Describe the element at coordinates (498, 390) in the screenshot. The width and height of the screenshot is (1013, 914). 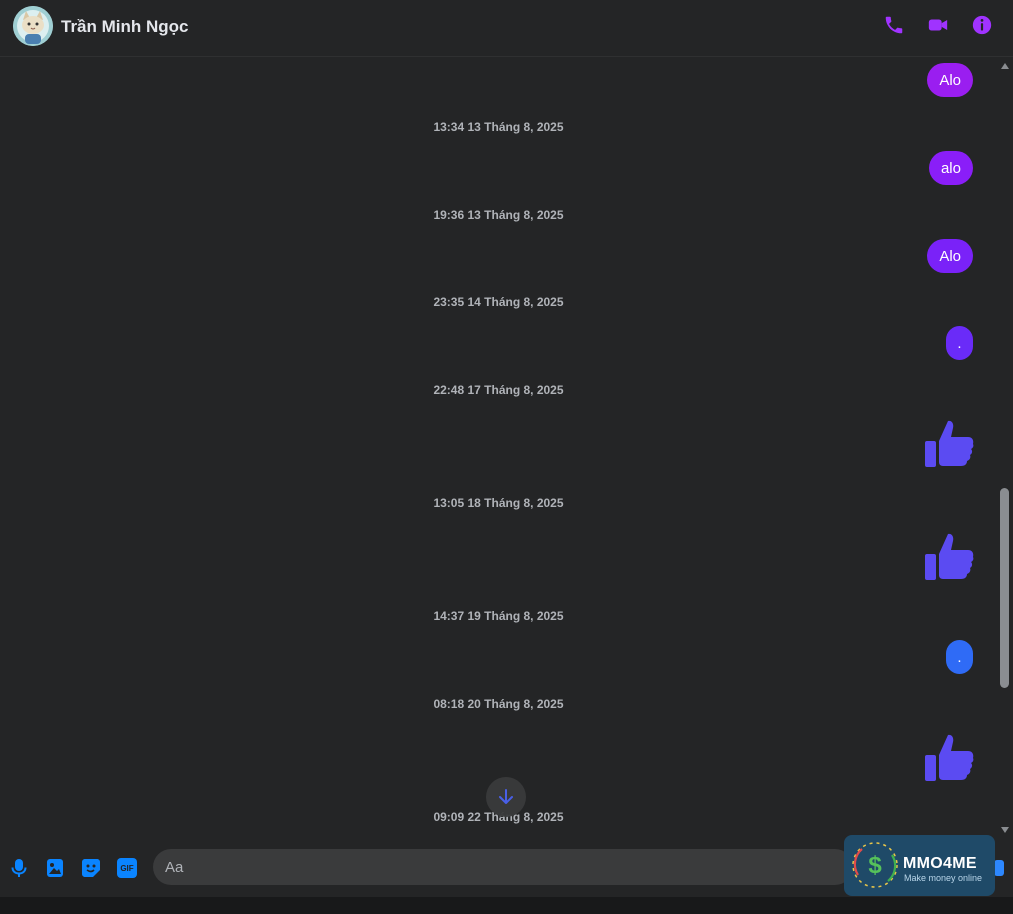
I see `message-timestamp: 22:48 17 Tháng 8, 2025` at that location.